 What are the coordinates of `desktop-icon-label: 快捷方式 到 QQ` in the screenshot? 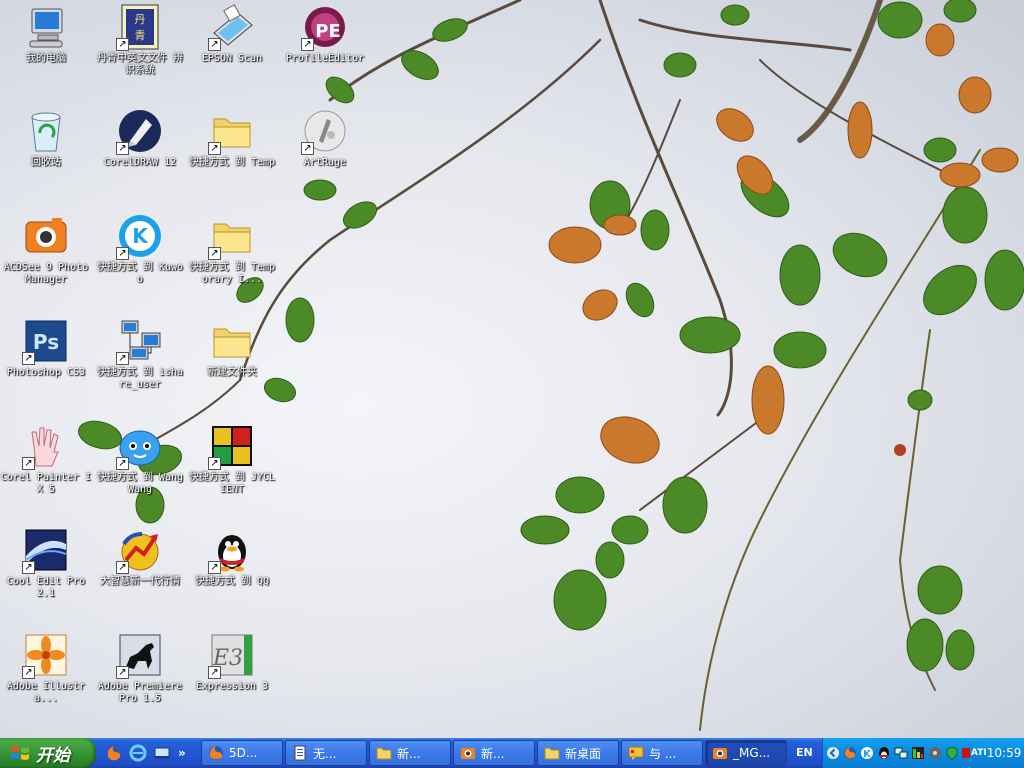 It's located at (232, 581).